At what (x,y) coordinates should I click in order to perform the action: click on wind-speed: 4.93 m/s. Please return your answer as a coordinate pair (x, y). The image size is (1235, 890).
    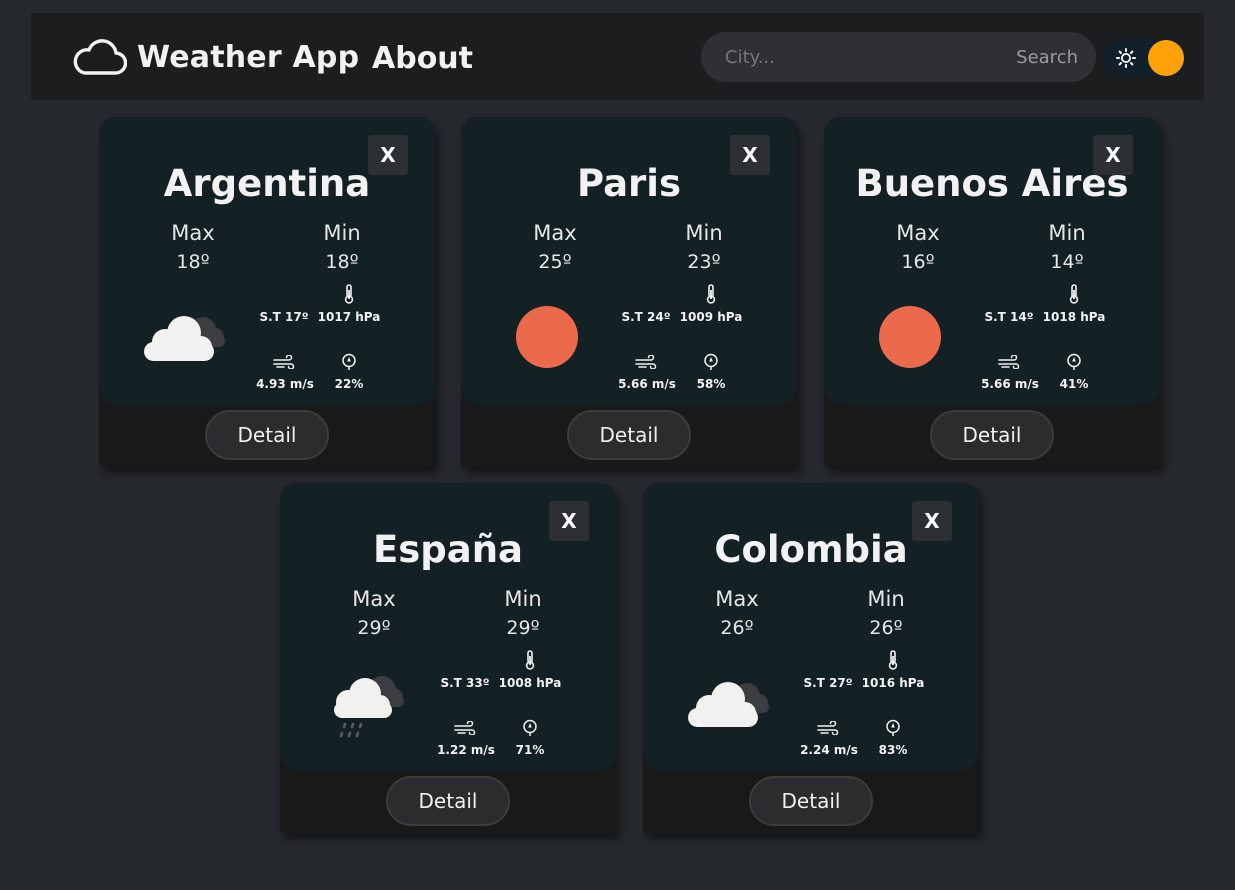
    Looking at the image, I should click on (285, 384).